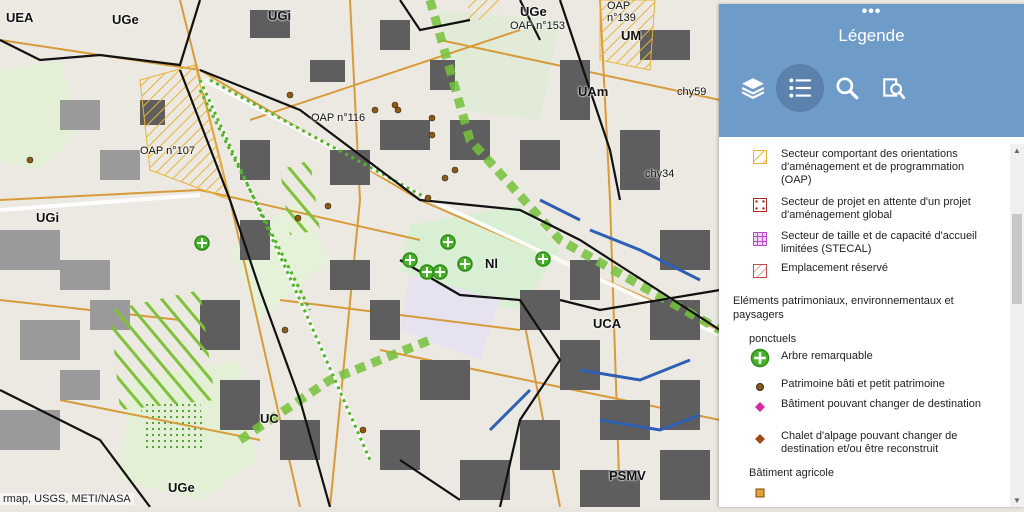  Describe the element at coordinates (269, 418) in the screenshot. I see `zone-label-uc: UC` at that location.